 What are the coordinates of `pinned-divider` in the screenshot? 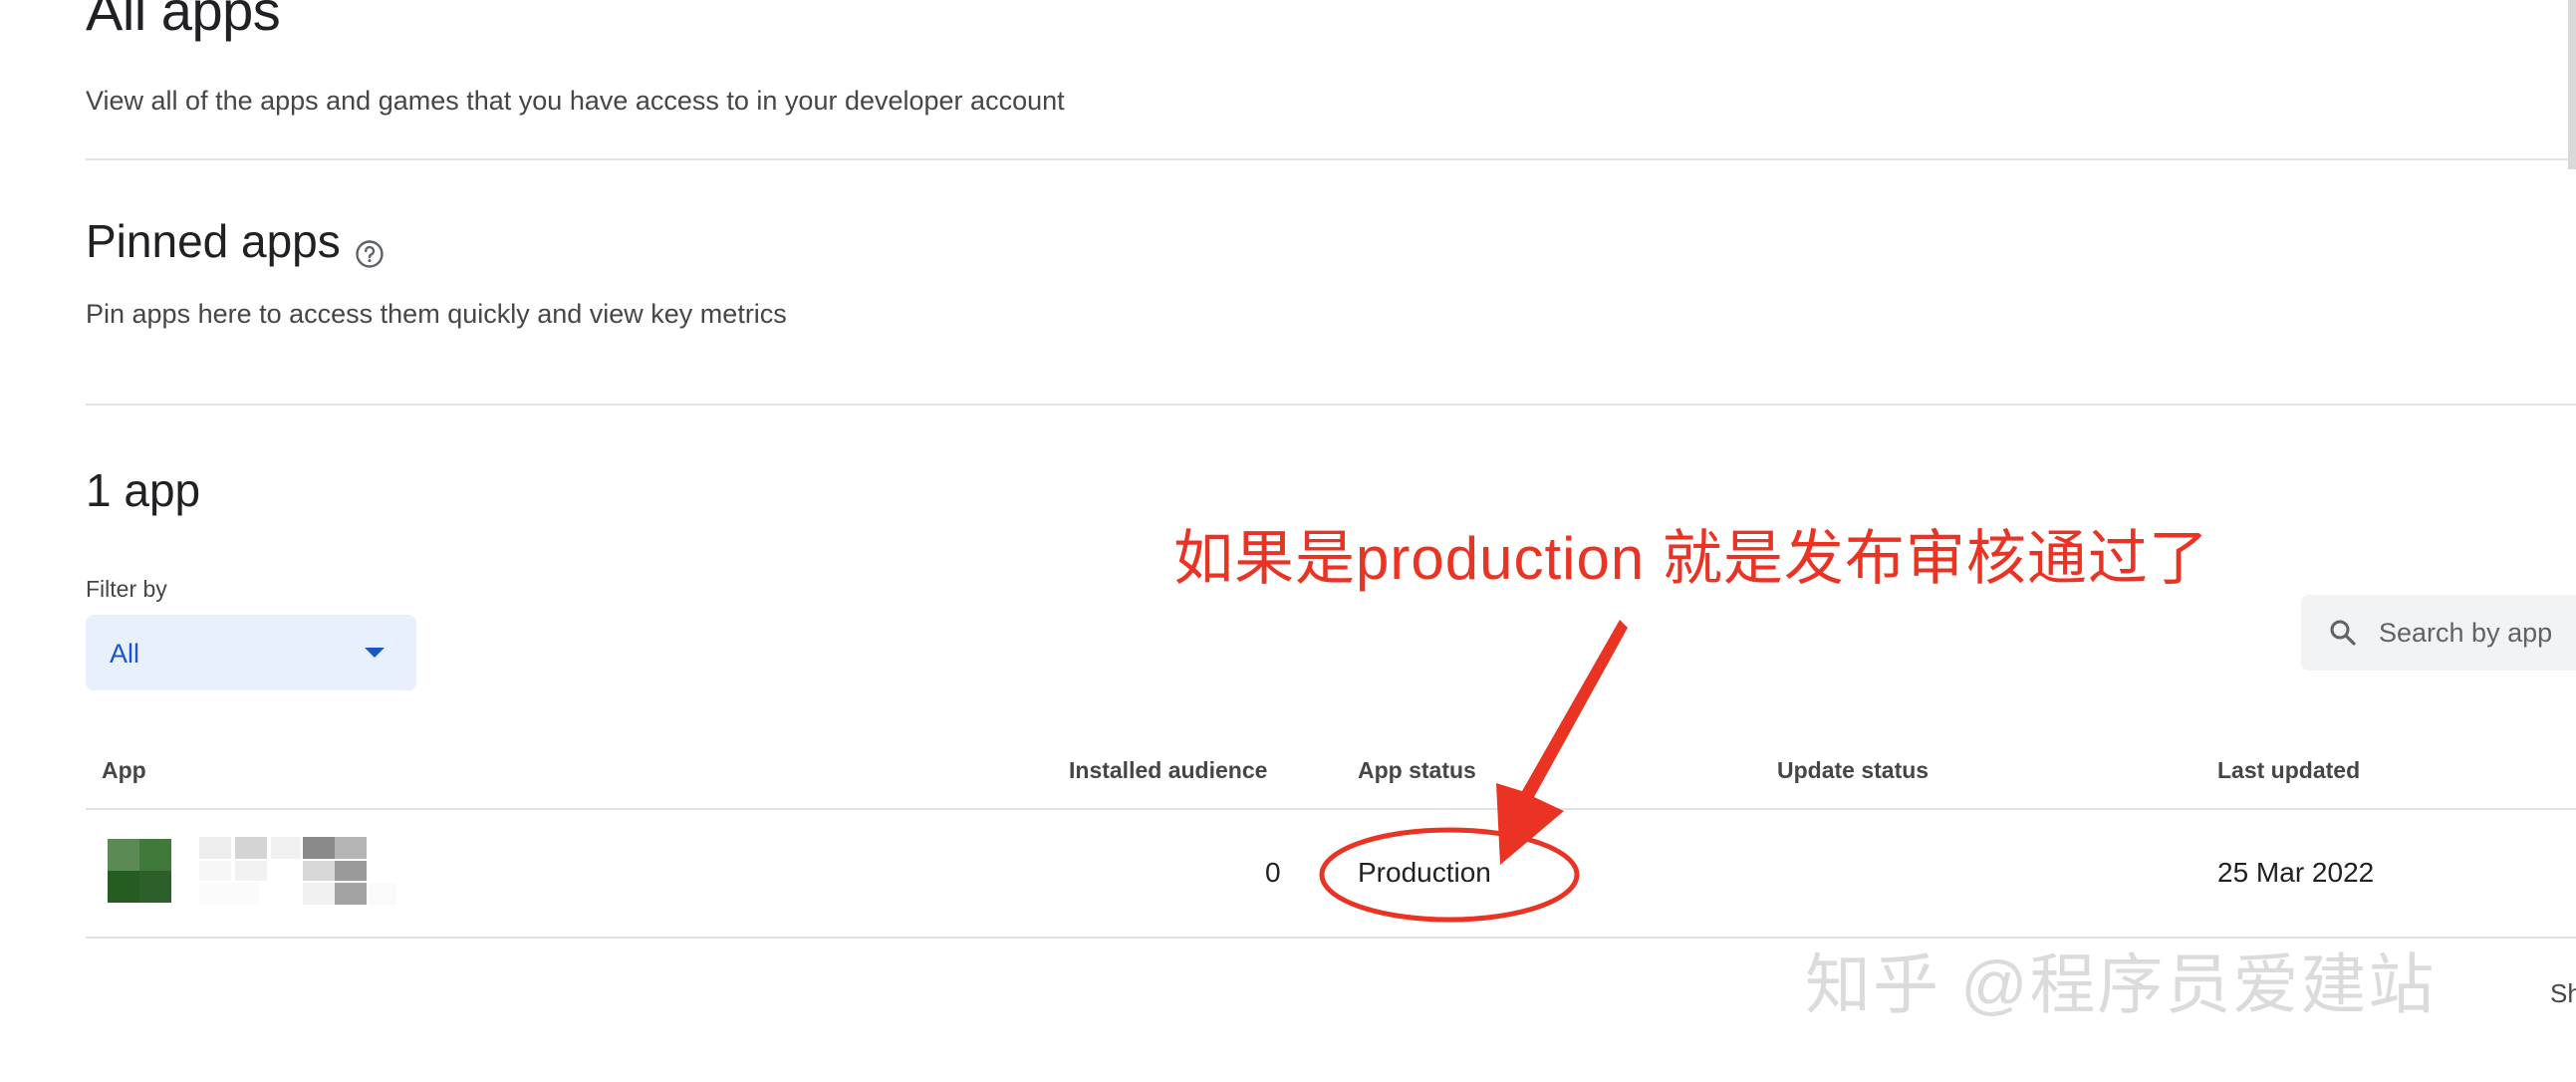 It's located at (1331, 405).